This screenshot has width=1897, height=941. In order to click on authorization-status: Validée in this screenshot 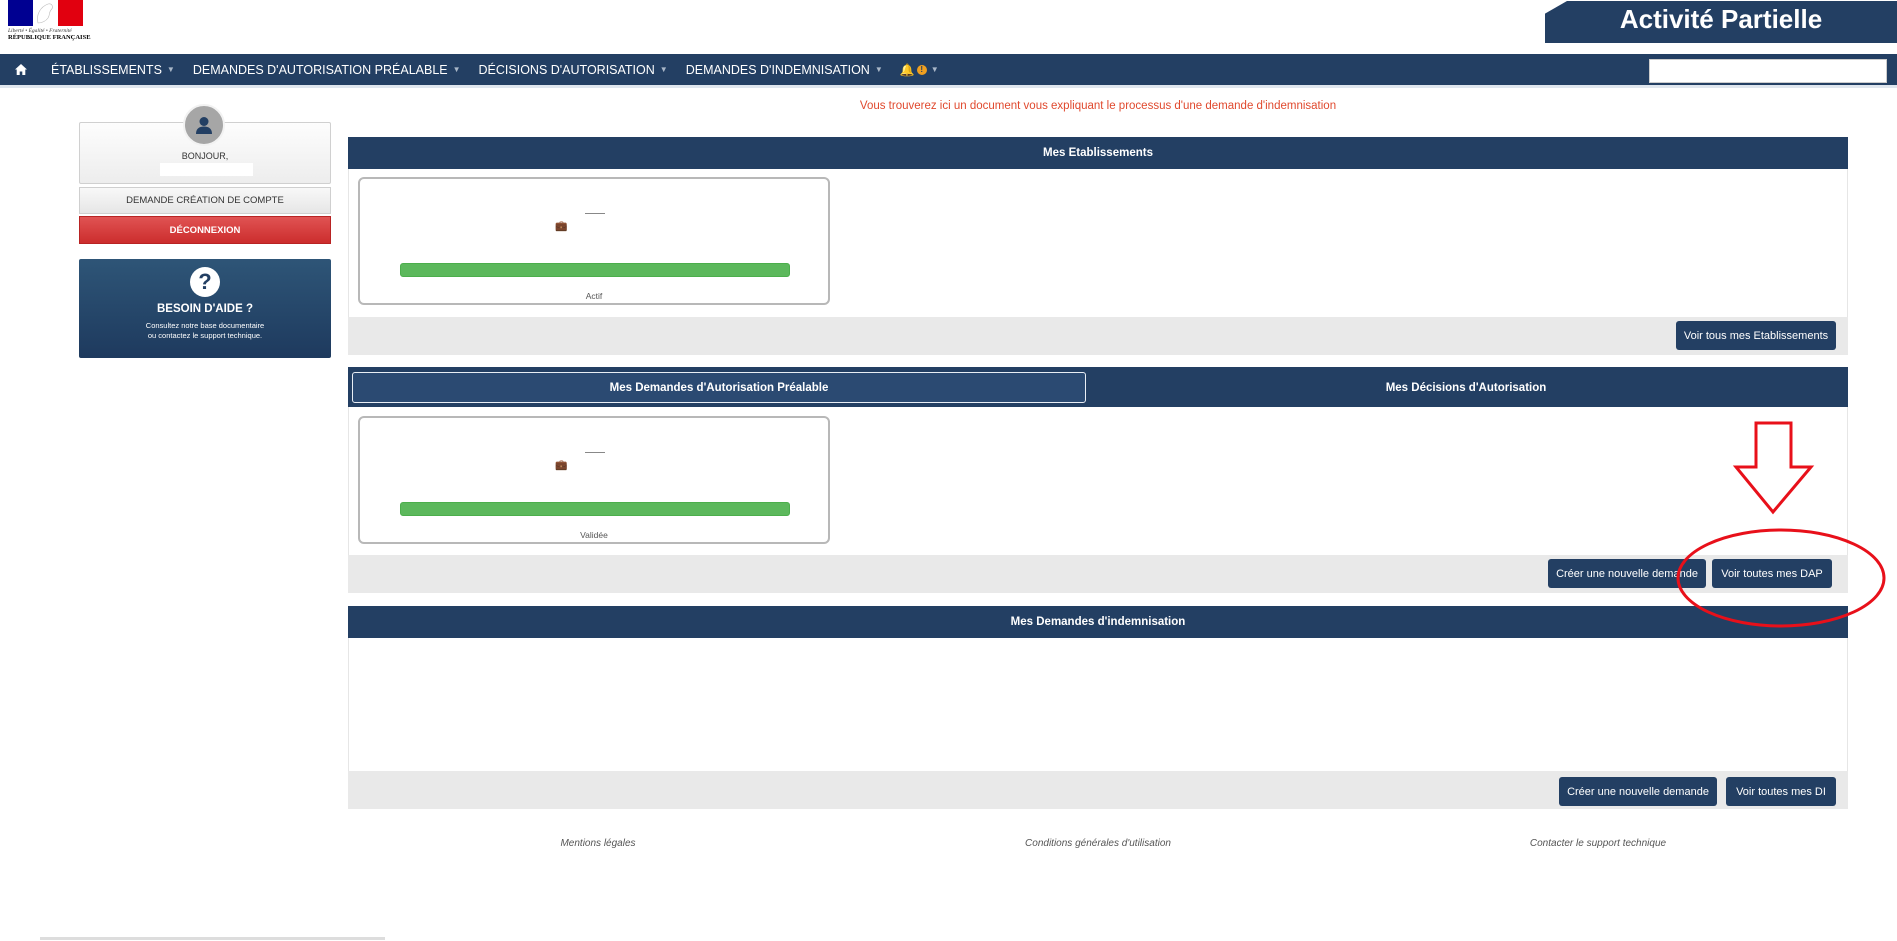, I will do `click(594, 535)`.